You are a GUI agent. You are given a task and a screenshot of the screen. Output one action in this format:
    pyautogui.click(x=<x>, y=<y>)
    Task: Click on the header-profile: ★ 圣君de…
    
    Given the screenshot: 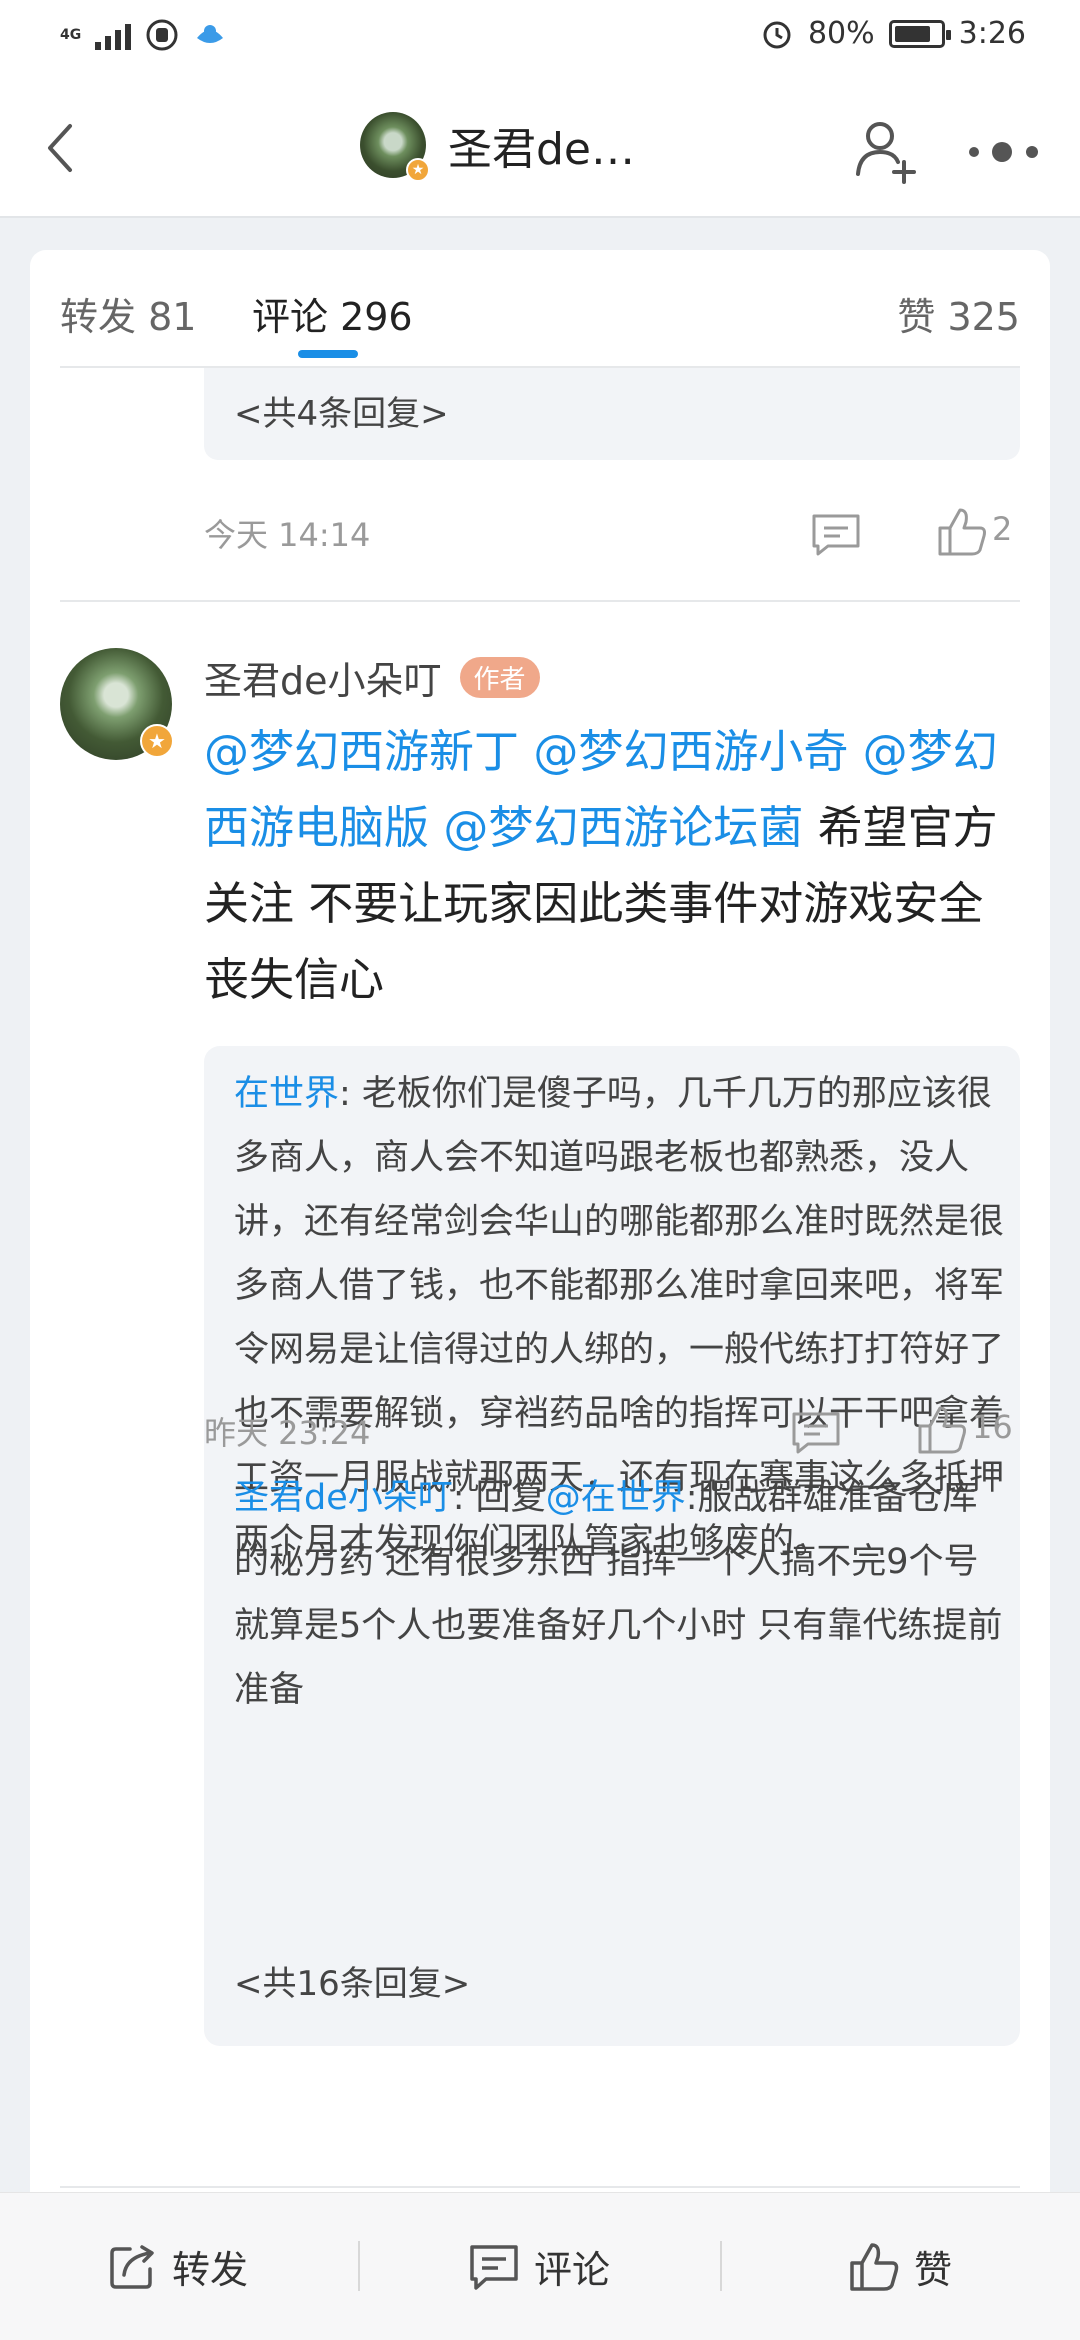 What is the action you would take?
    pyautogui.click(x=497, y=147)
    